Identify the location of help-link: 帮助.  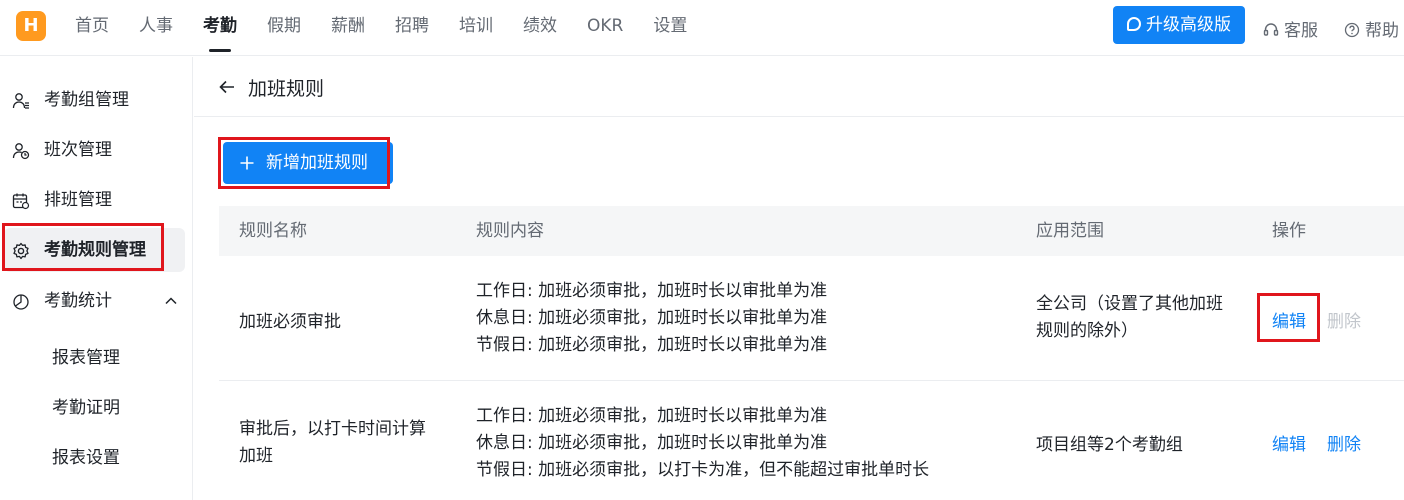
(1371, 28).